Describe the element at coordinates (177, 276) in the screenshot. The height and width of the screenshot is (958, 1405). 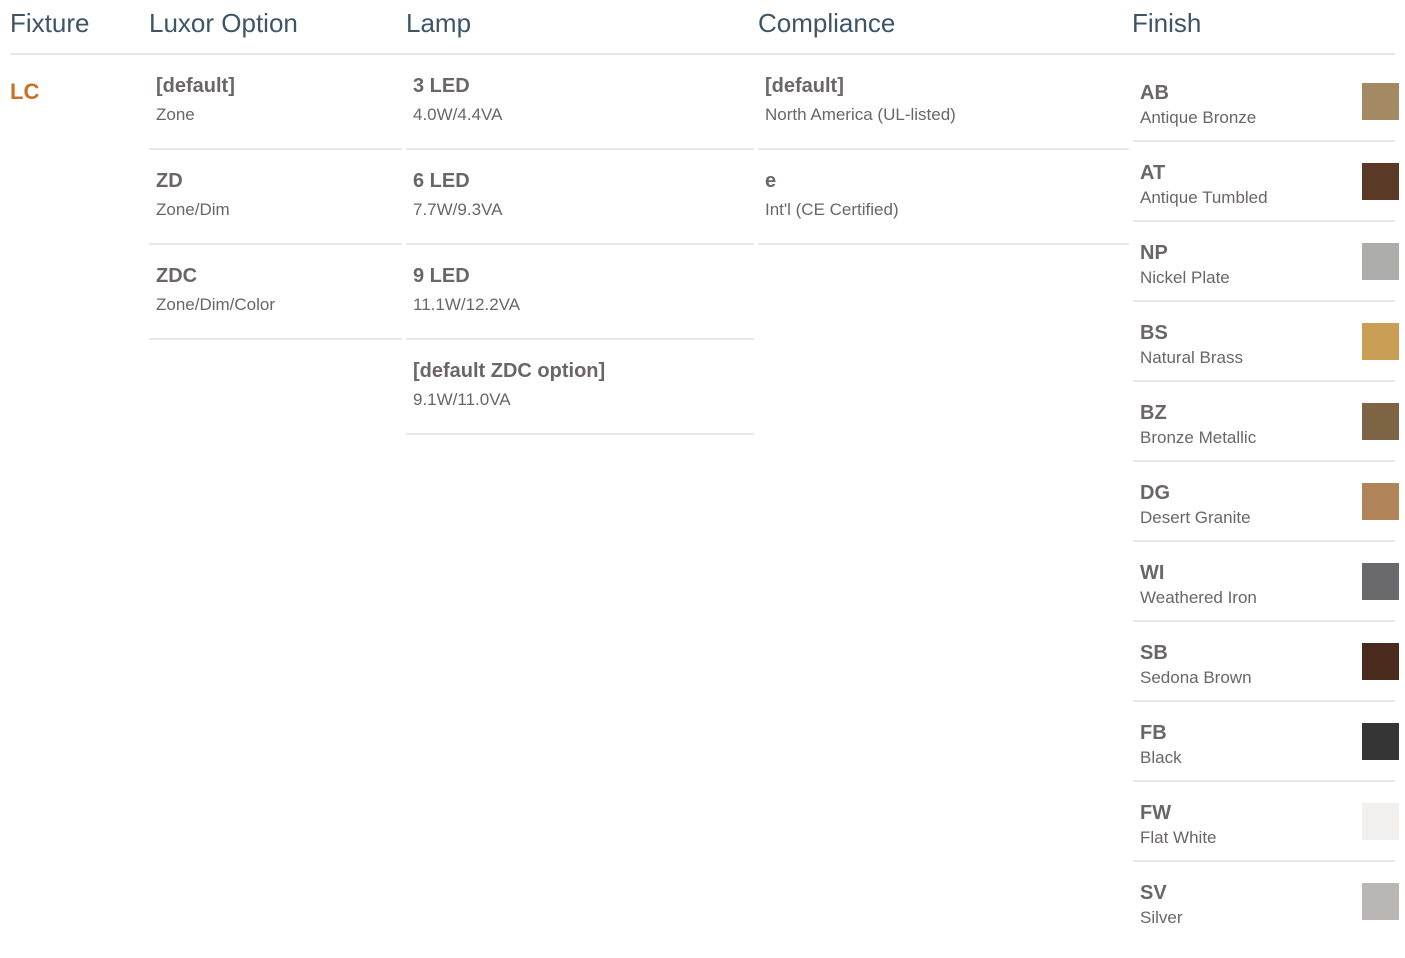
I see `option-code: ZDC` at that location.